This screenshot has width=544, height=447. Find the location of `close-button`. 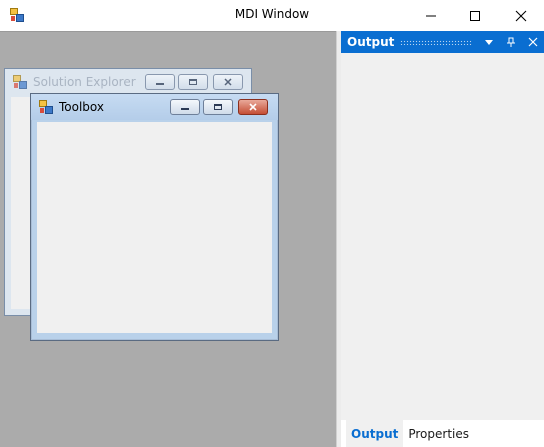

close-button is located at coordinates (521, 15).